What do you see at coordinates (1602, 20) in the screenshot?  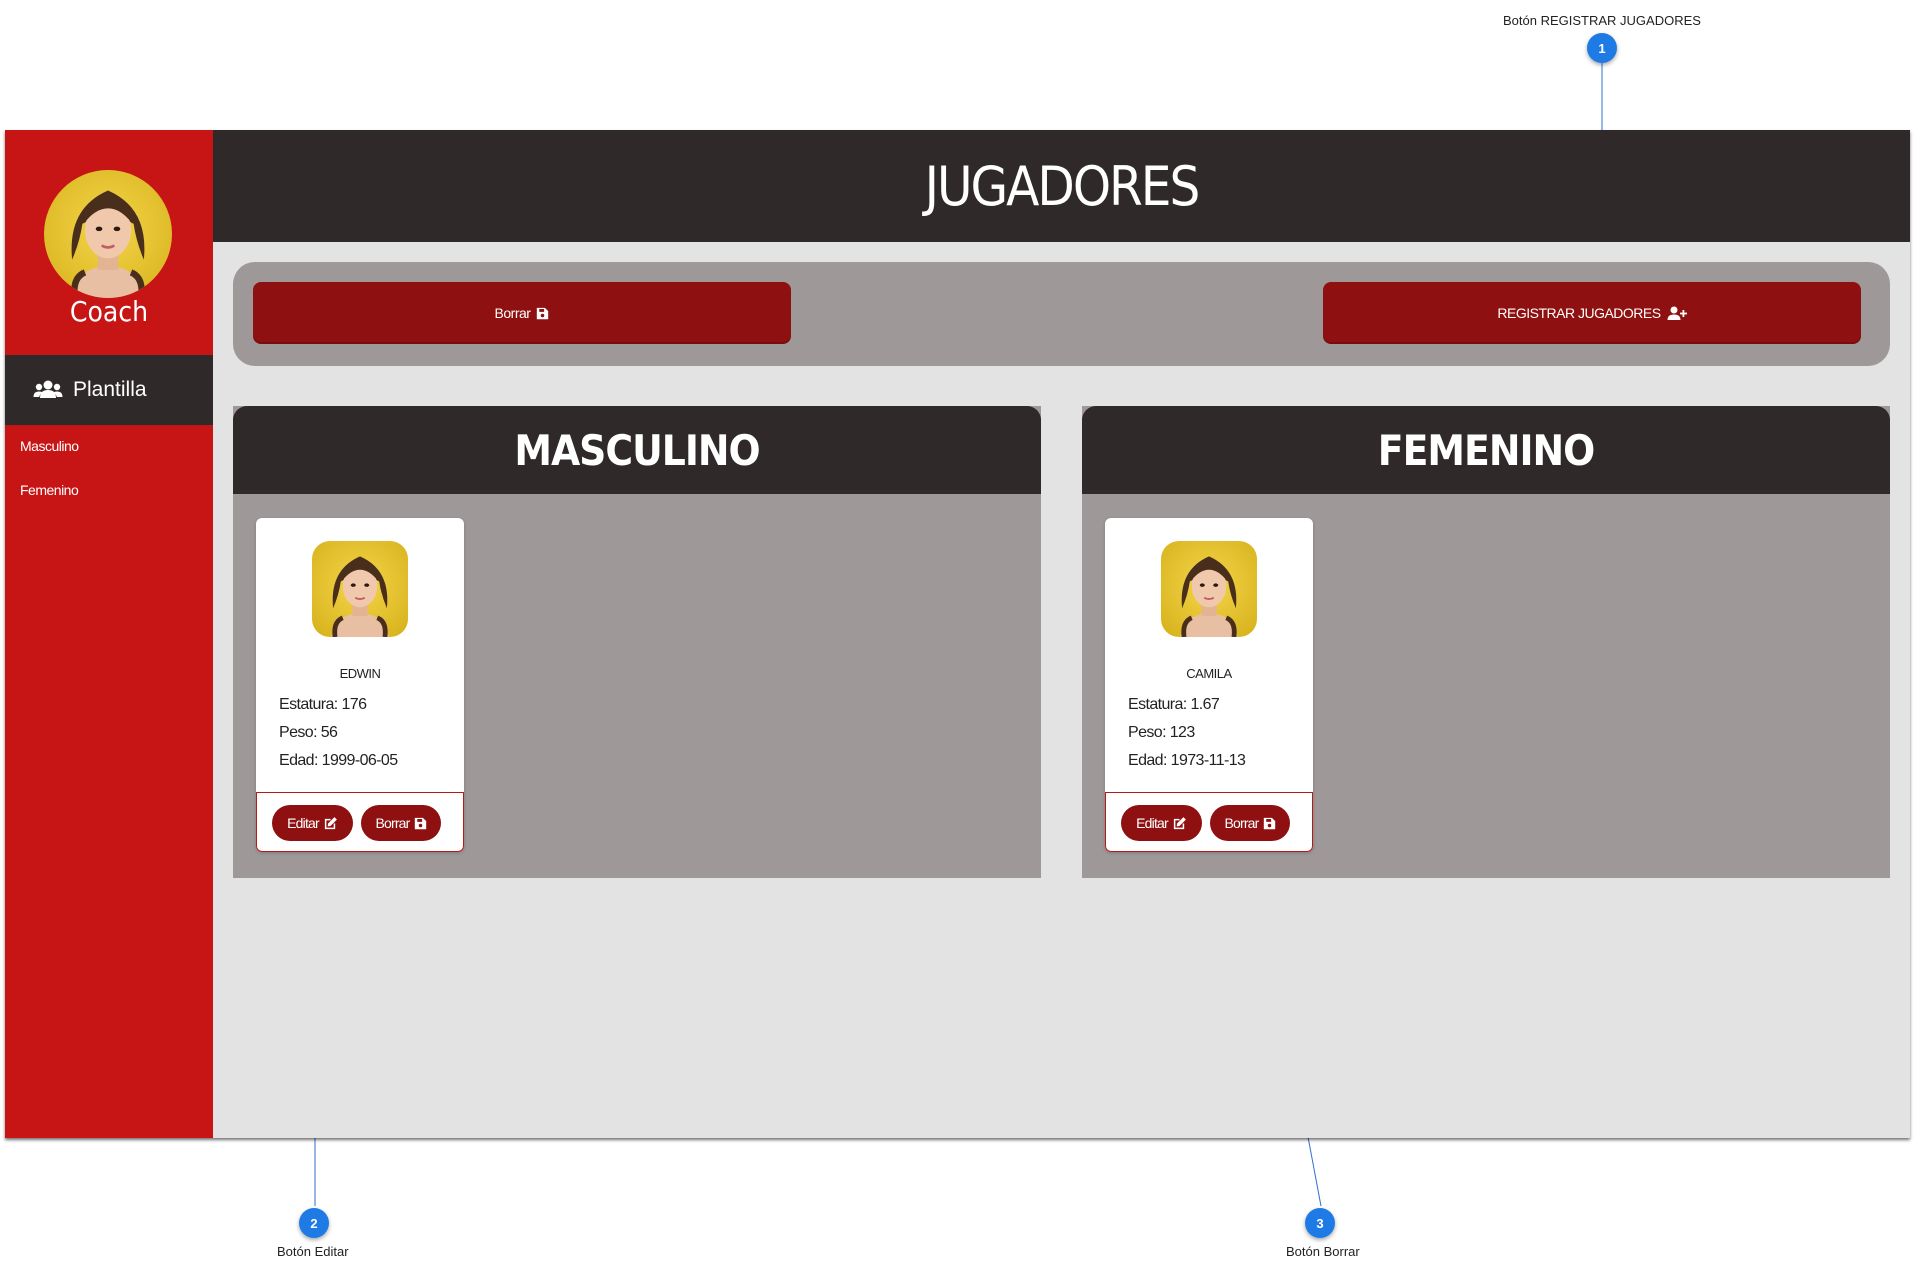 I see `callout-label-register: Botón REGISTRAR JUGADORES` at bounding box center [1602, 20].